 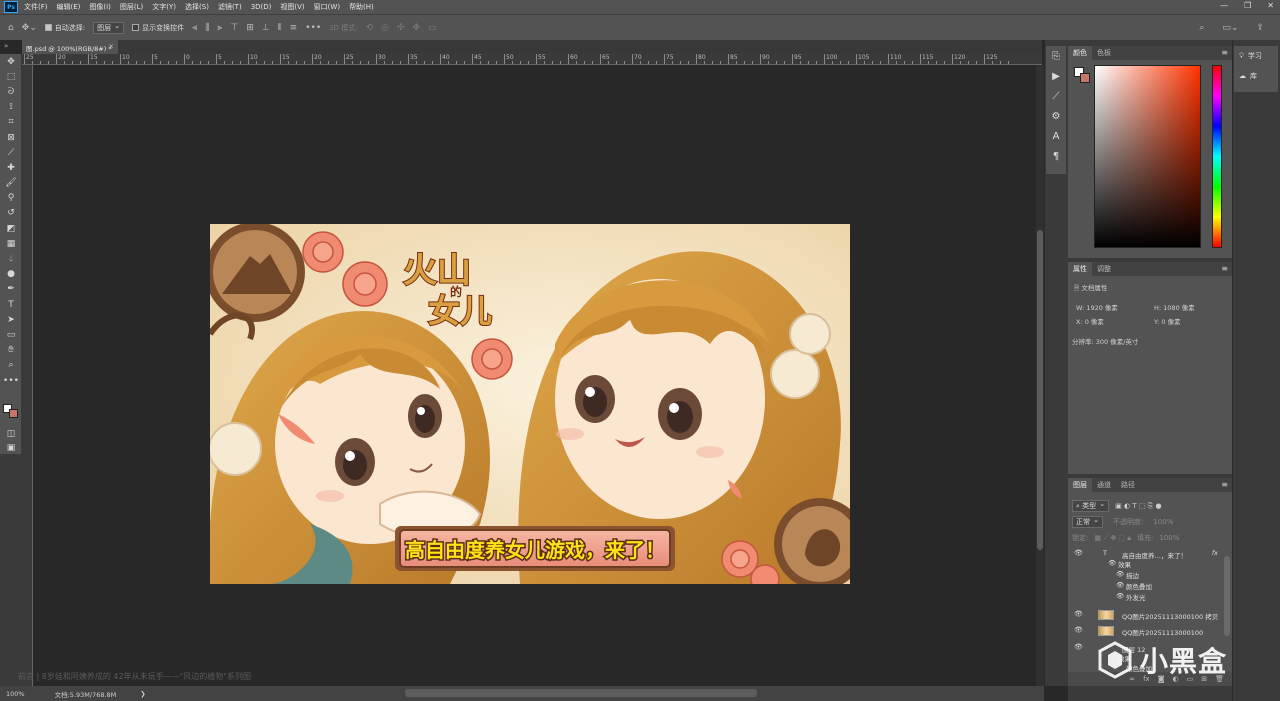 I want to click on collapse-toolbar-icon: », so click(x=6, y=46).